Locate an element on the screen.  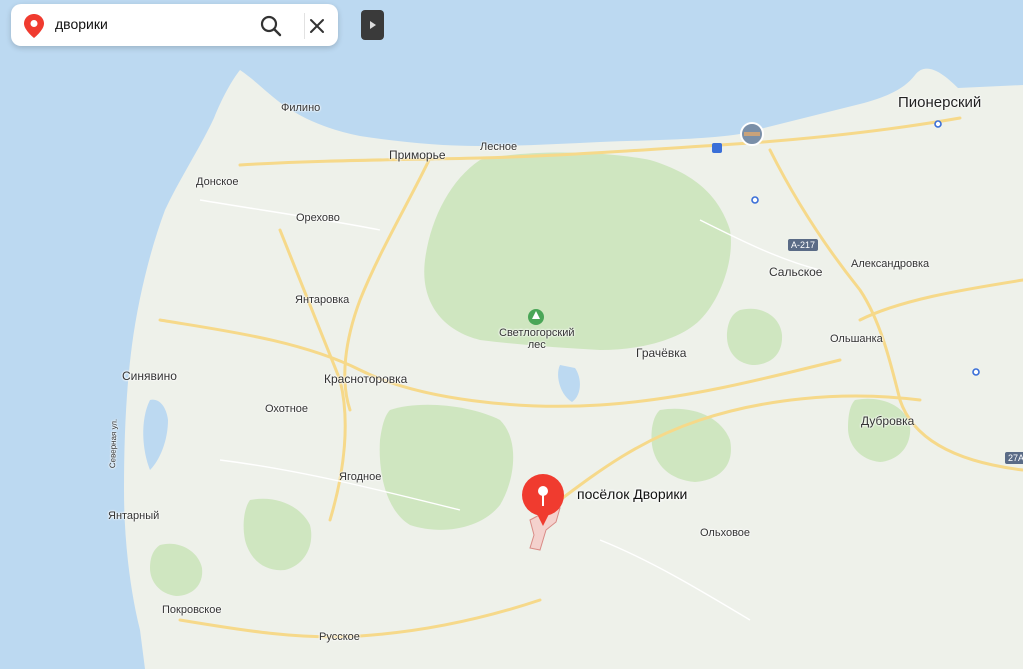
place-label-yagodnoe: Ягодное is located at coordinates (360, 477).